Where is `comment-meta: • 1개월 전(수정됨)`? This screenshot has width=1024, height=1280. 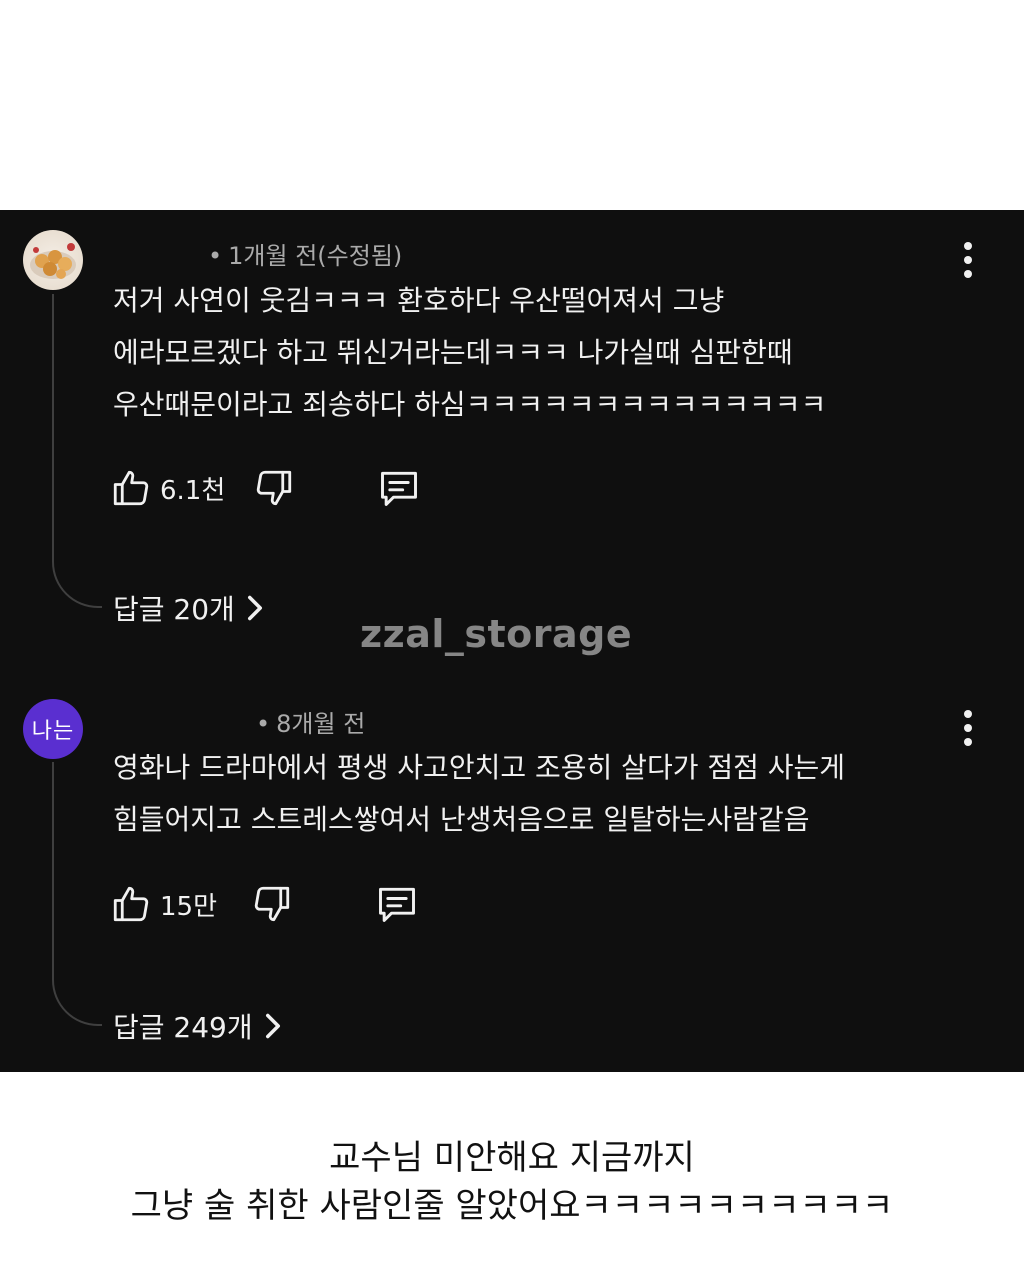
comment-meta: • 1개월 전(수정됨) is located at coordinates (305, 256).